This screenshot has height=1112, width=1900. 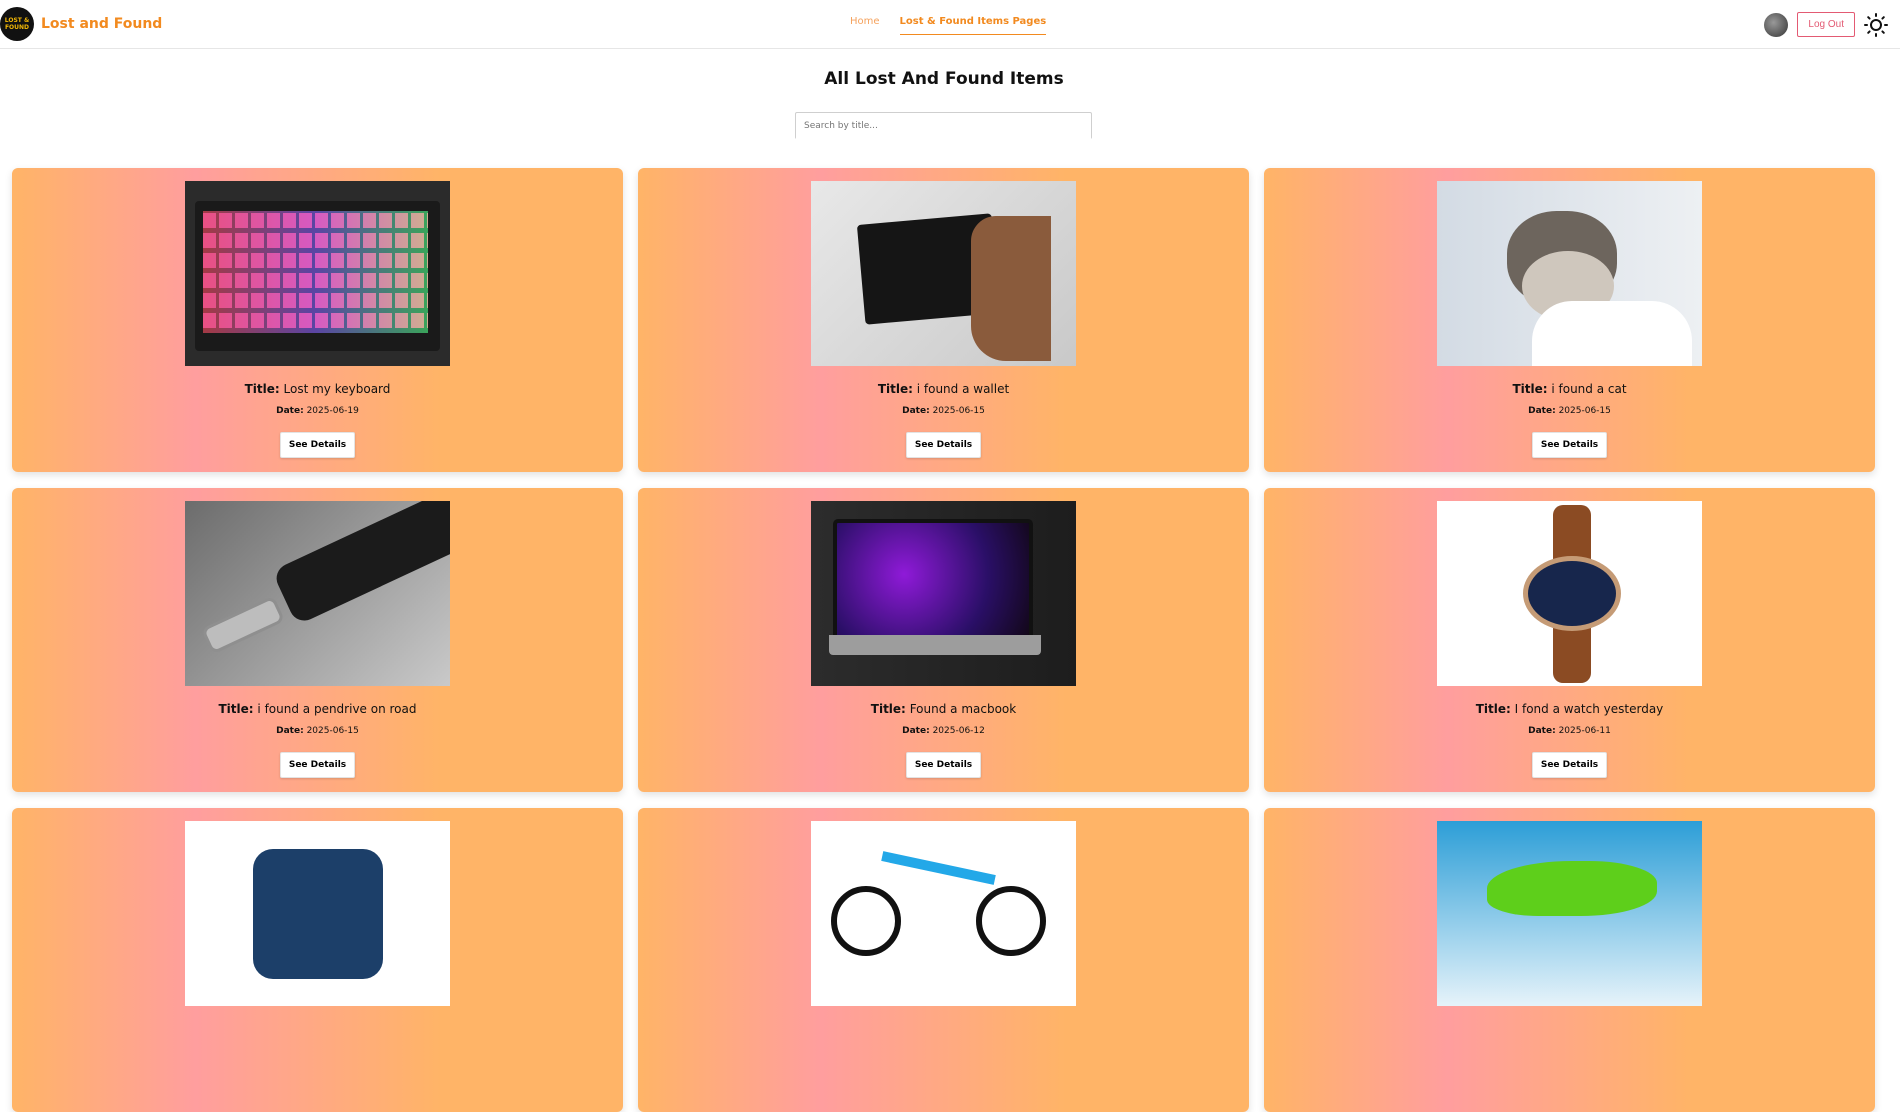 I want to click on title-value: Found a macbook, so click(x=963, y=709).